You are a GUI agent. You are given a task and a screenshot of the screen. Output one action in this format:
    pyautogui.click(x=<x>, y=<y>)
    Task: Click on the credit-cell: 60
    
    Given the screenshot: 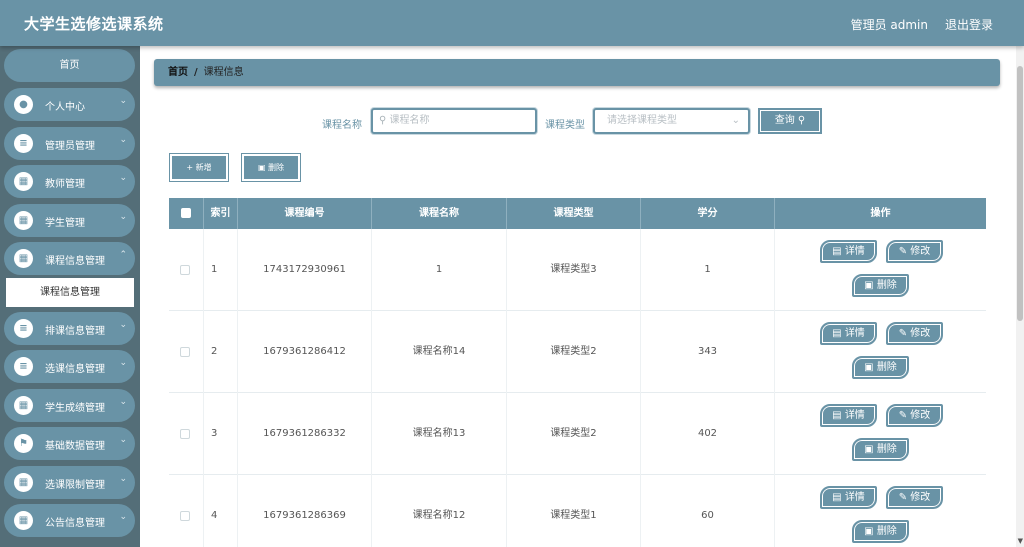 What is the action you would take?
    pyautogui.click(x=708, y=511)
    